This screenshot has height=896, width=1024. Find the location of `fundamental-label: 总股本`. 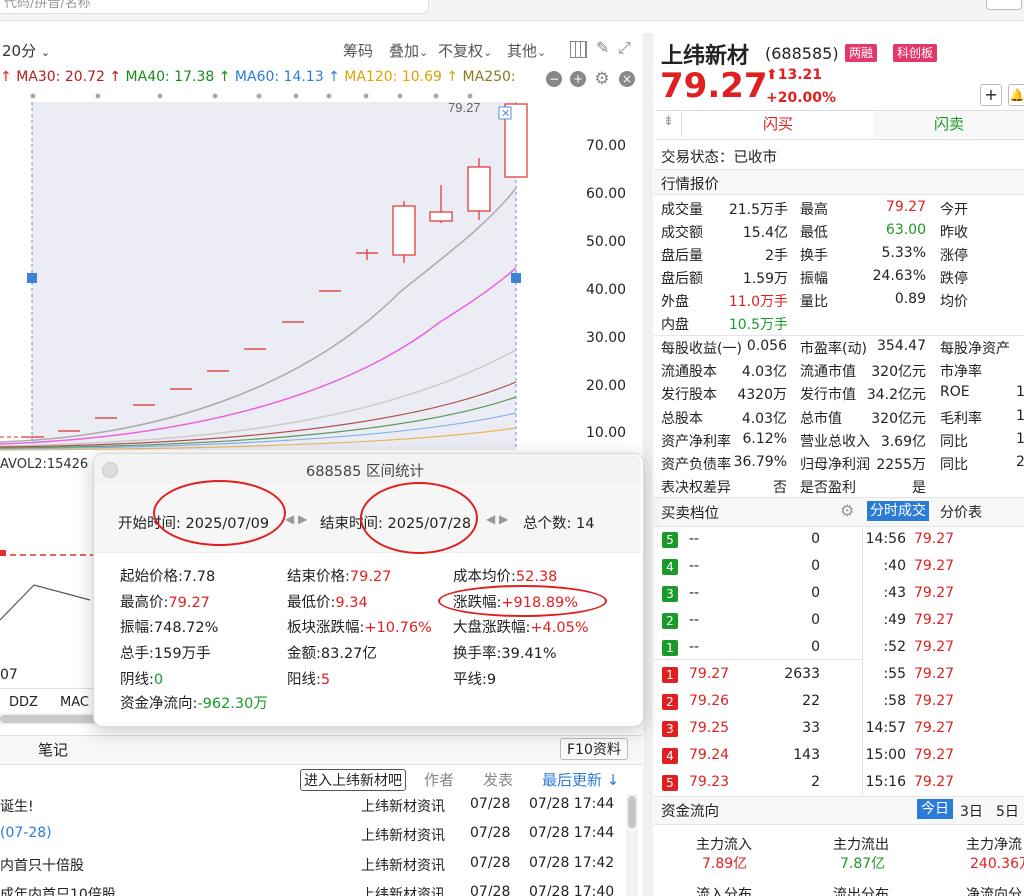

fundamental-label: 总股本 is located at coordinates (682, 418).